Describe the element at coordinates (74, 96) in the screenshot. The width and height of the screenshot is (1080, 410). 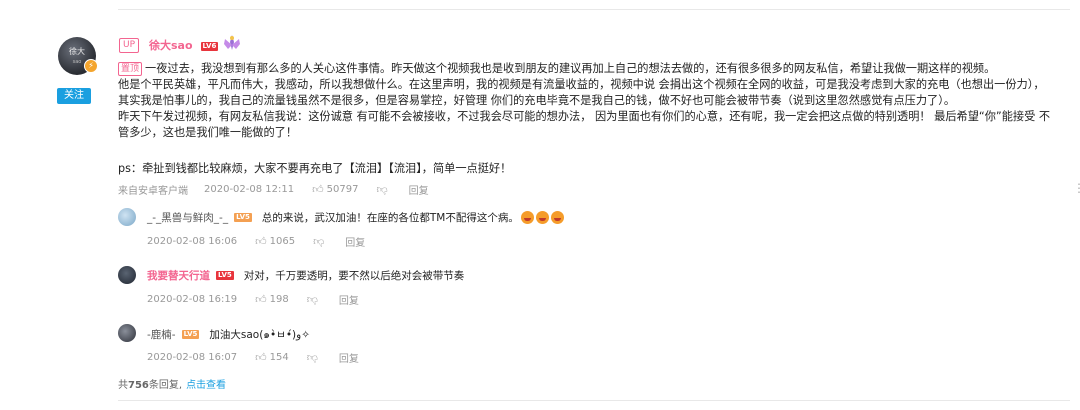
I see `follow-button: 关注` at that location.